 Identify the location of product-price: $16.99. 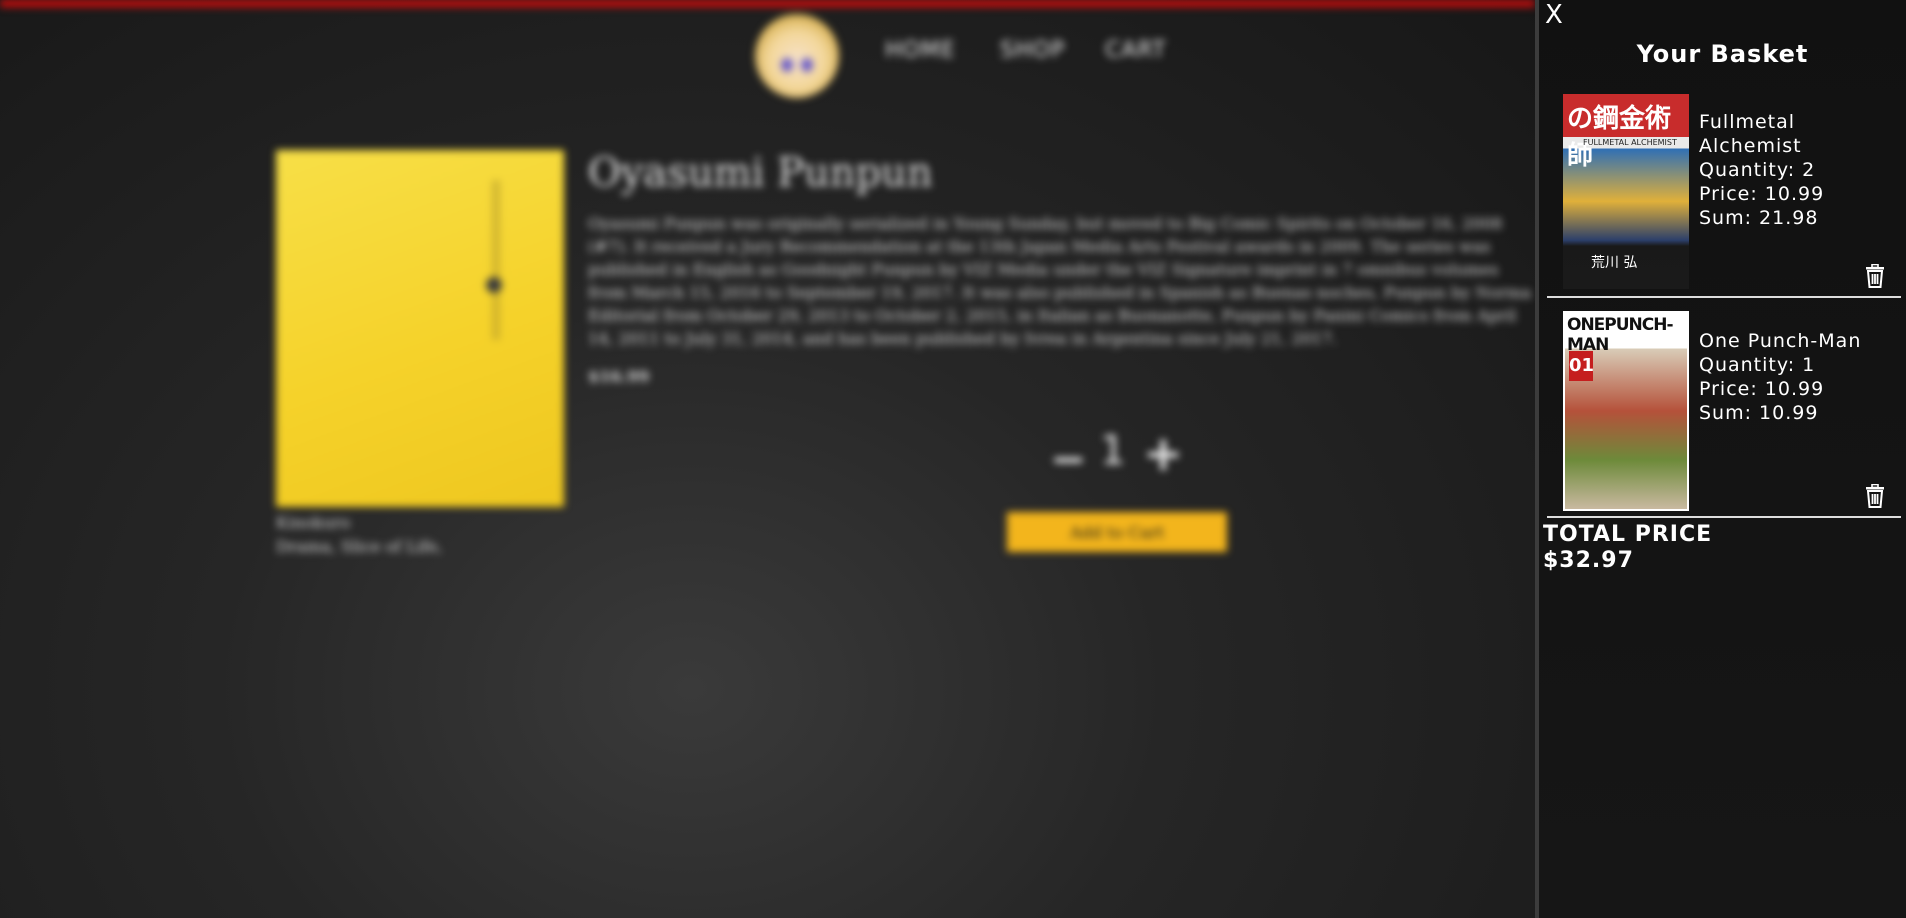
(619, 376).